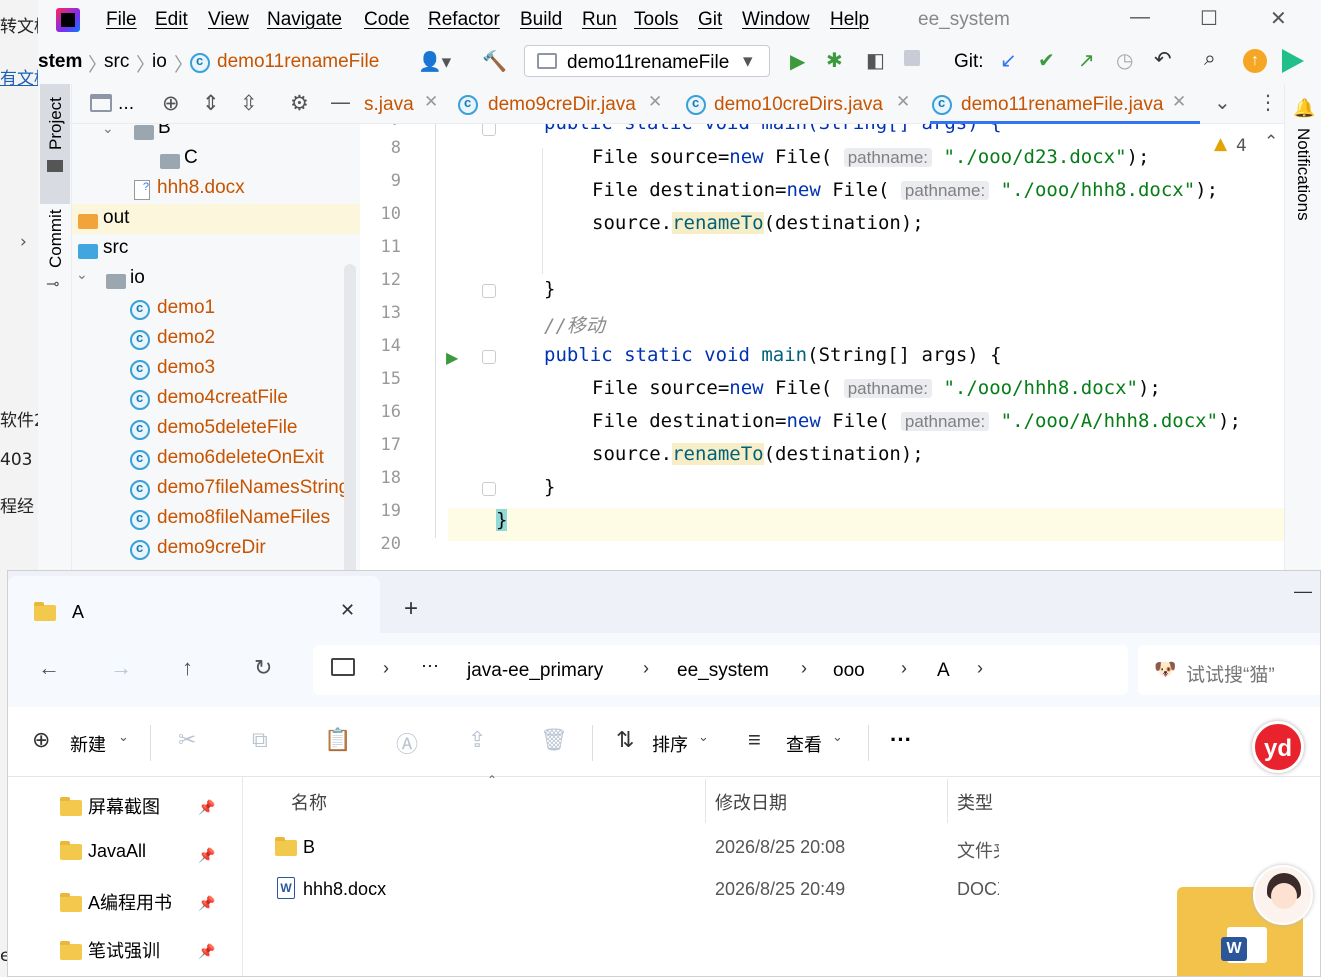 The width and height of the screenshot is (1321, 977). What do you see at coordinates (194, 604) in the screenshot?
I see `explorer-tab: A ✕` at bounding box center [194, 604].